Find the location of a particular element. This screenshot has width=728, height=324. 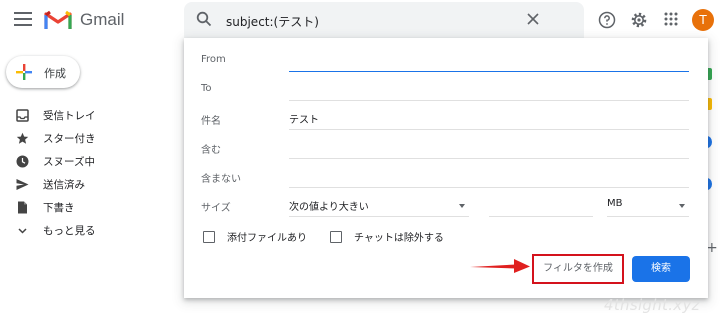

to-field is located at coordinates (489, 90).